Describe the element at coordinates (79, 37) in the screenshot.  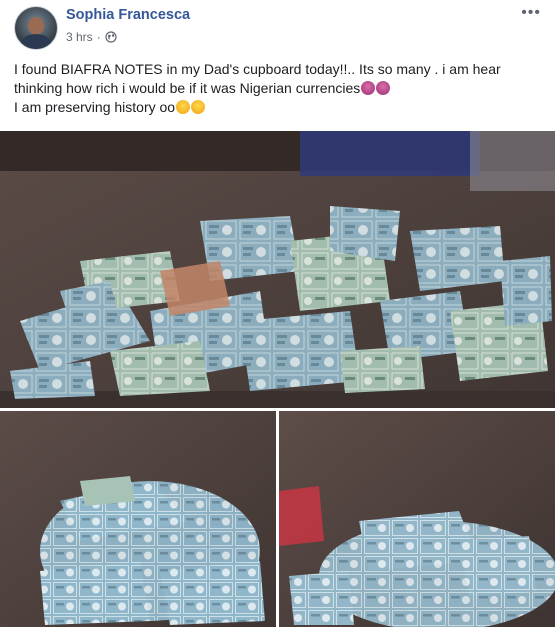
I see `post-timestamp: 3 hrs` at that location.